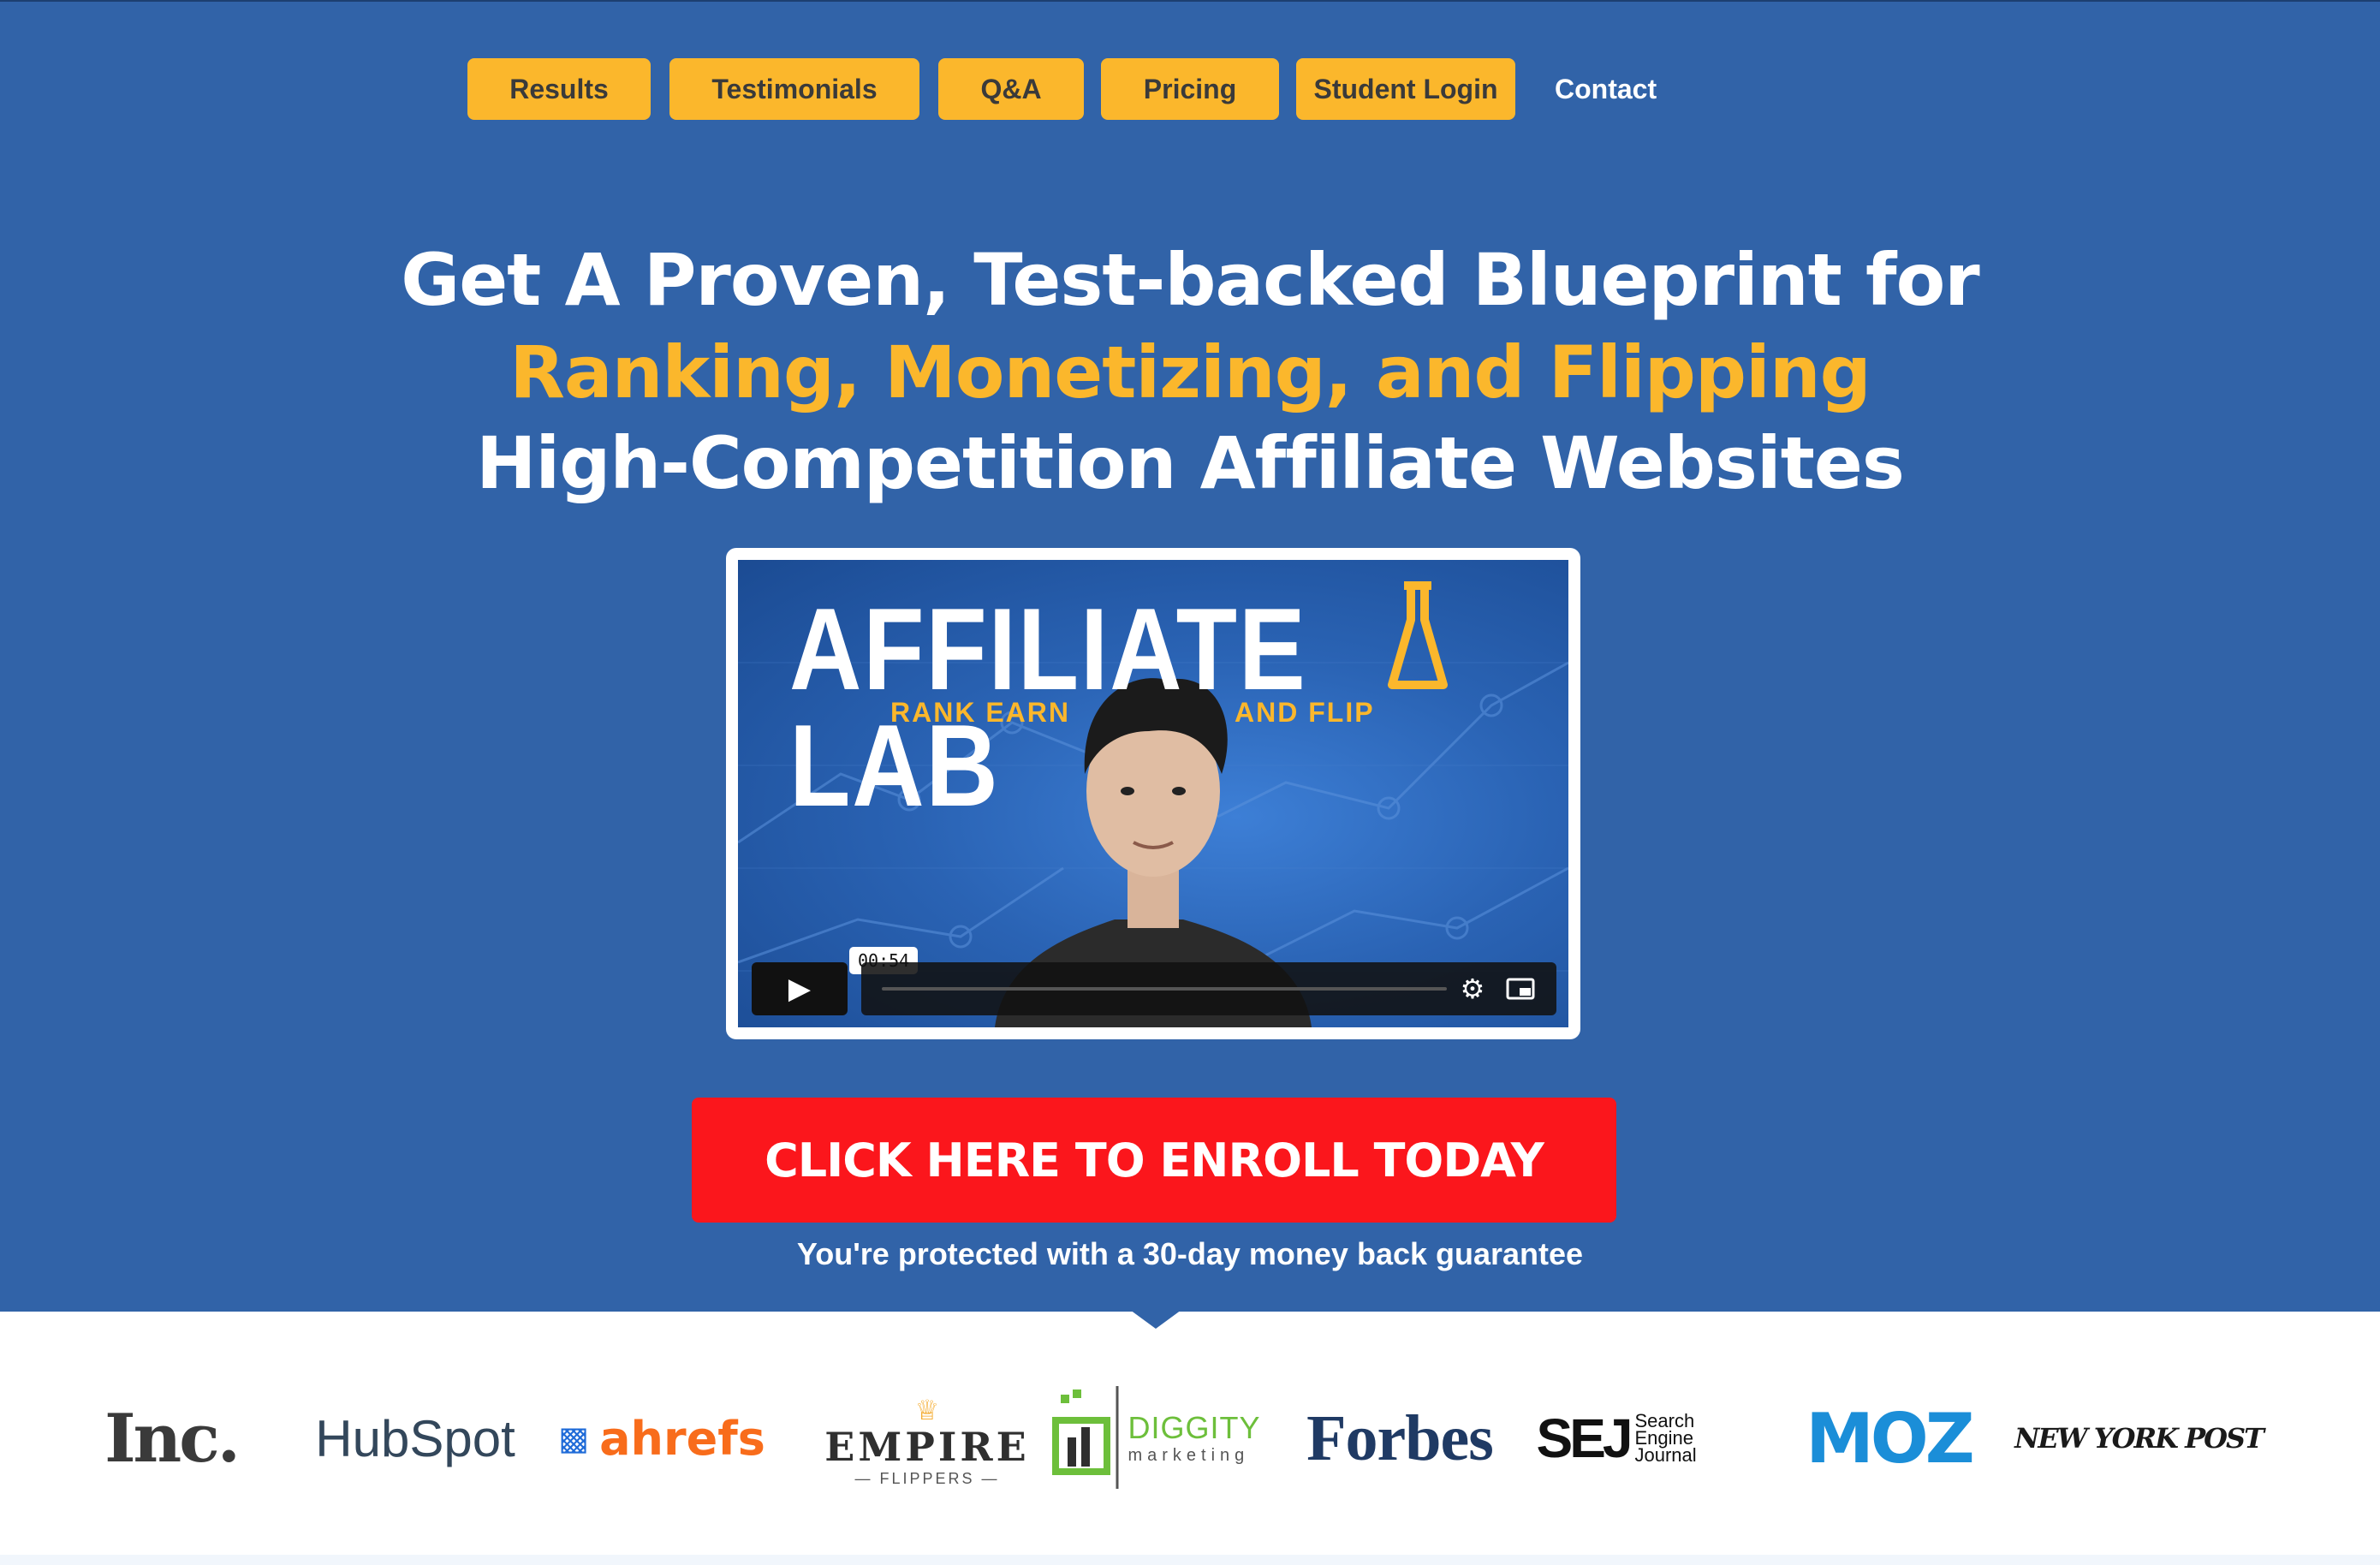 The image size is (2380, 1565). I want to click on headline-line-2: Ranking, Monetizing, and Flipping, so click(1190, 372).